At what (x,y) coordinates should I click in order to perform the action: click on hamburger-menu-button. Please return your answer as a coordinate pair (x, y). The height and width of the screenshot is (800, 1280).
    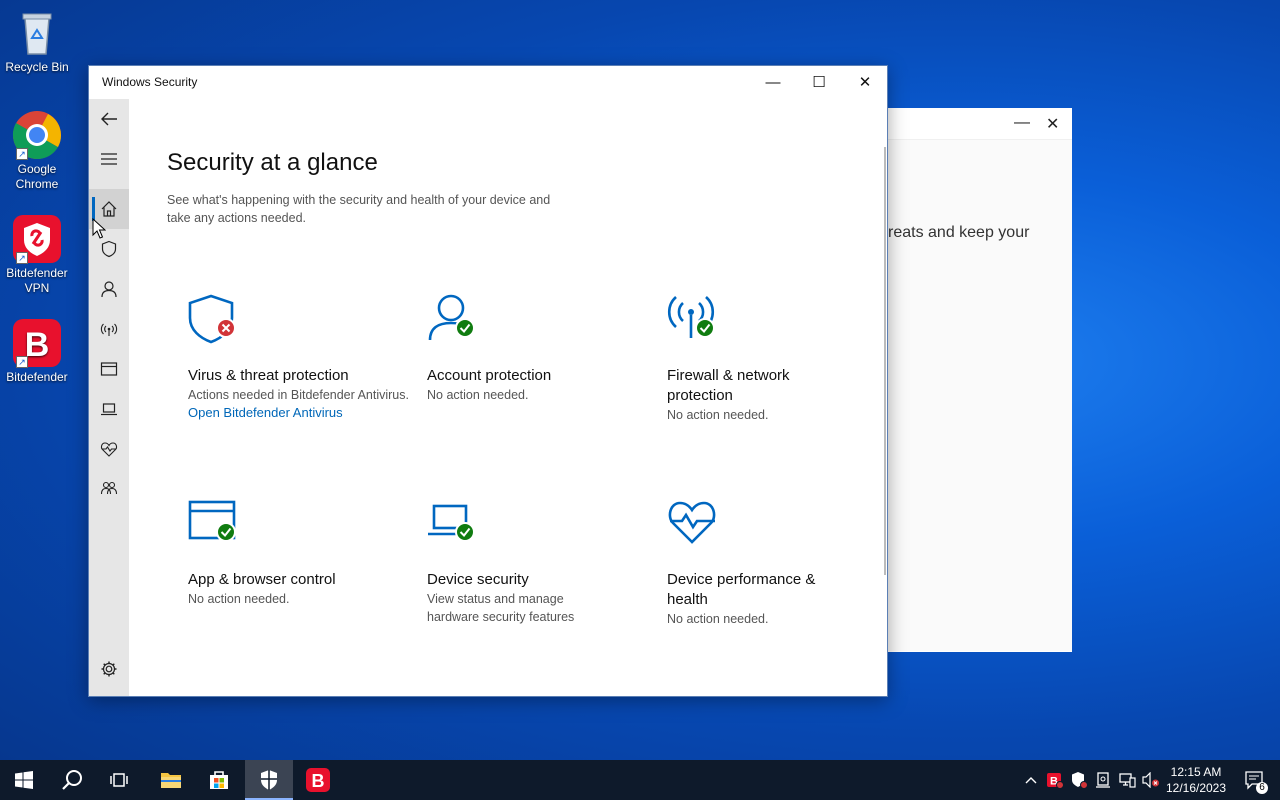
    Looking at the image, I should click on (109, 159).